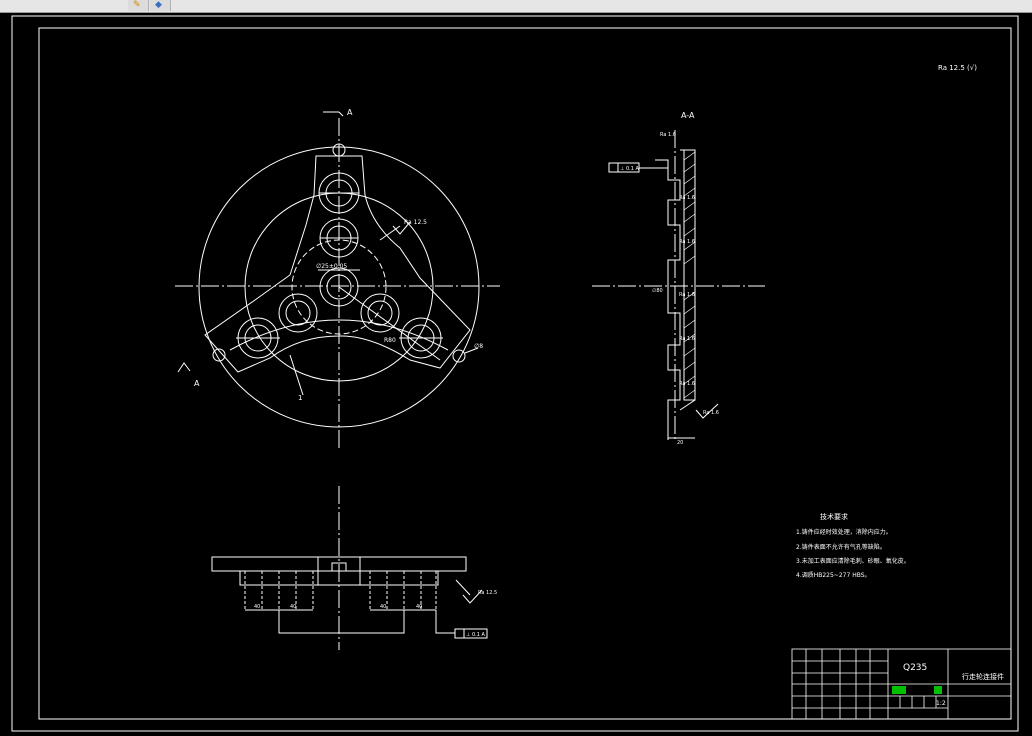 This screenshot has width=1032, height=736. Describe the element at coordinates (834, 516) in the screenshot. I see `tech-requirements-title: 技术要求` at that location.